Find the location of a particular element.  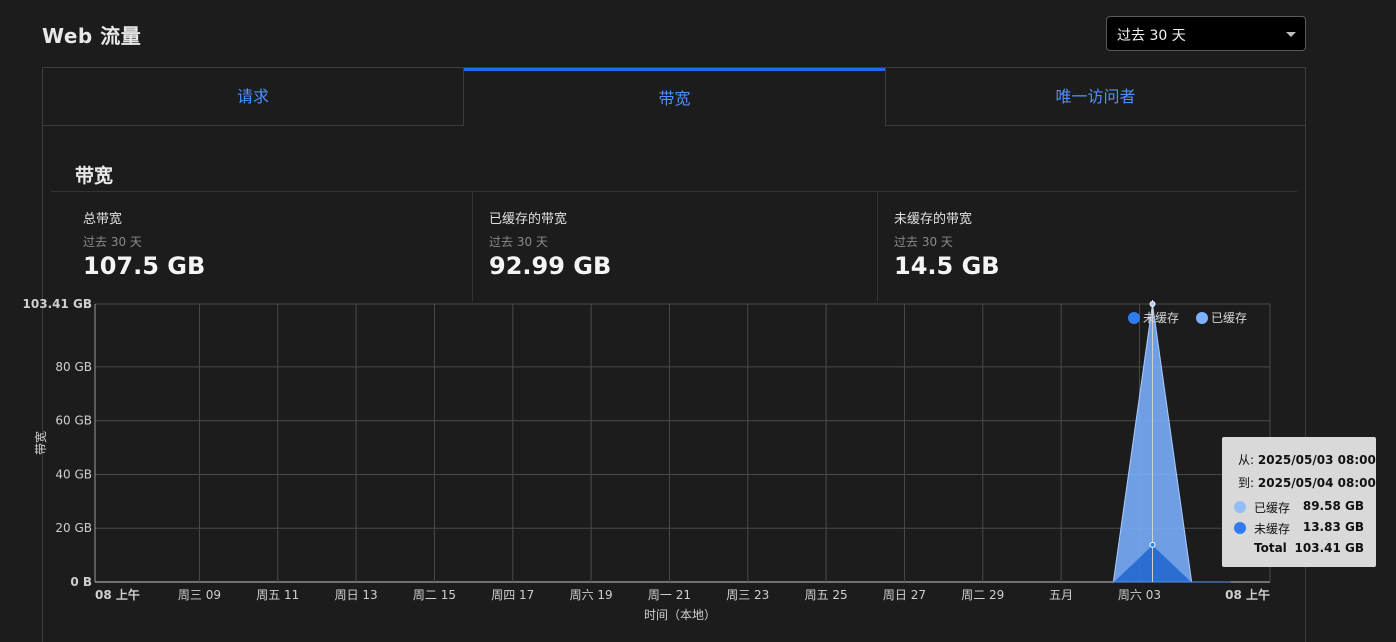

x-tick-label: 周三 09 is located at coordinates (199, 595).